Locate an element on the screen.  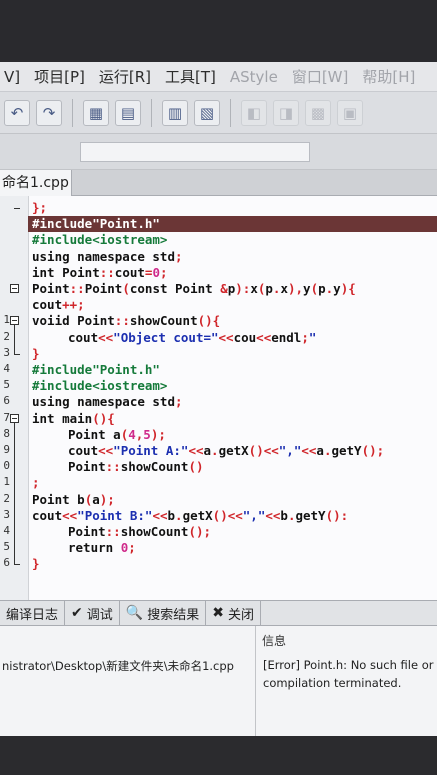
code-token: "Object cout=" is located at coordinates (166, 337).